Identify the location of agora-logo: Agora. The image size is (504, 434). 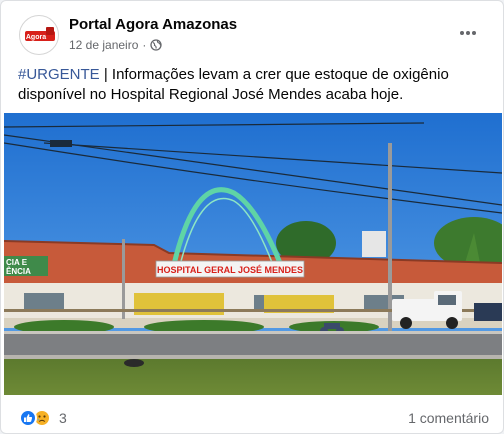
(40, 34).